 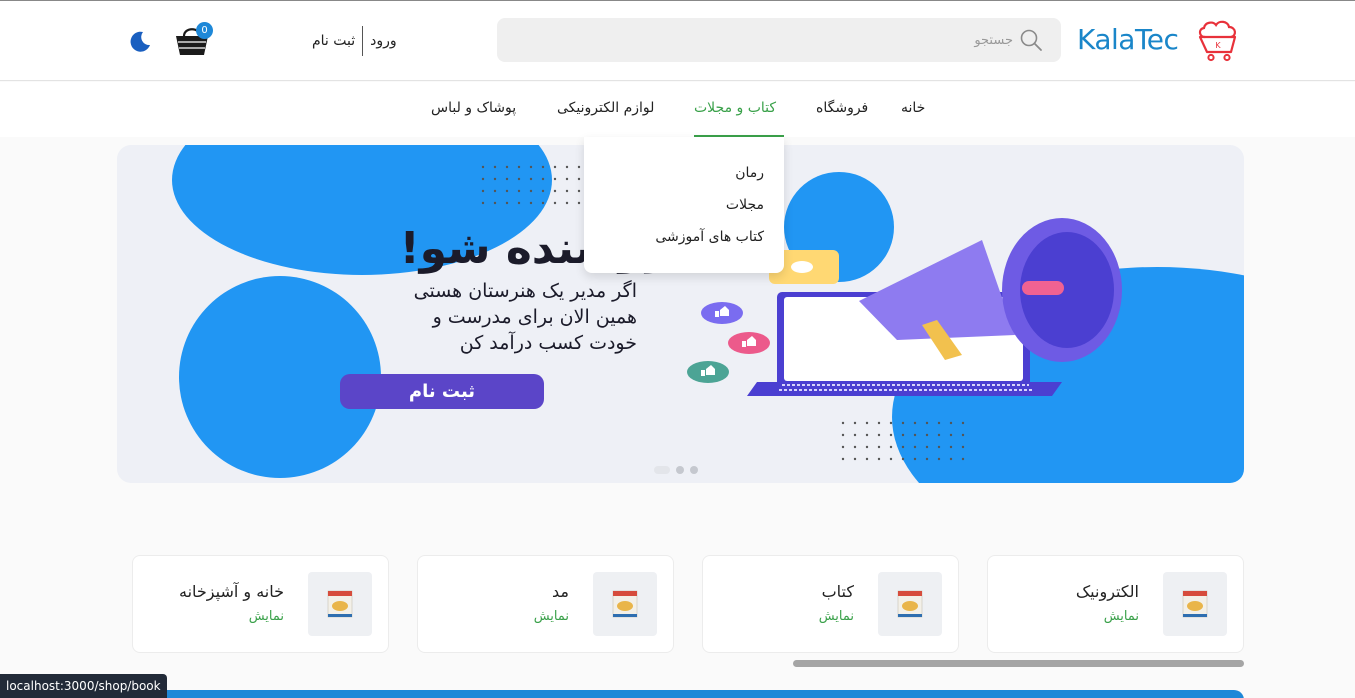 I want to click on category-card-electronics: الکترونیک نمایش, so click(x=1115, y=604).